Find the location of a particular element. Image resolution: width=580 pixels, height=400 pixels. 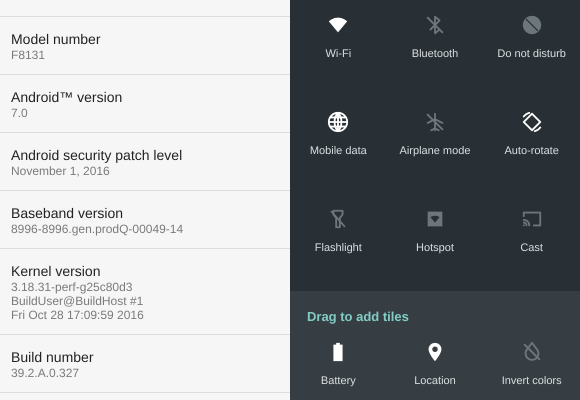

tile-label: Auto-rotate is located at coordinates (531, 151).